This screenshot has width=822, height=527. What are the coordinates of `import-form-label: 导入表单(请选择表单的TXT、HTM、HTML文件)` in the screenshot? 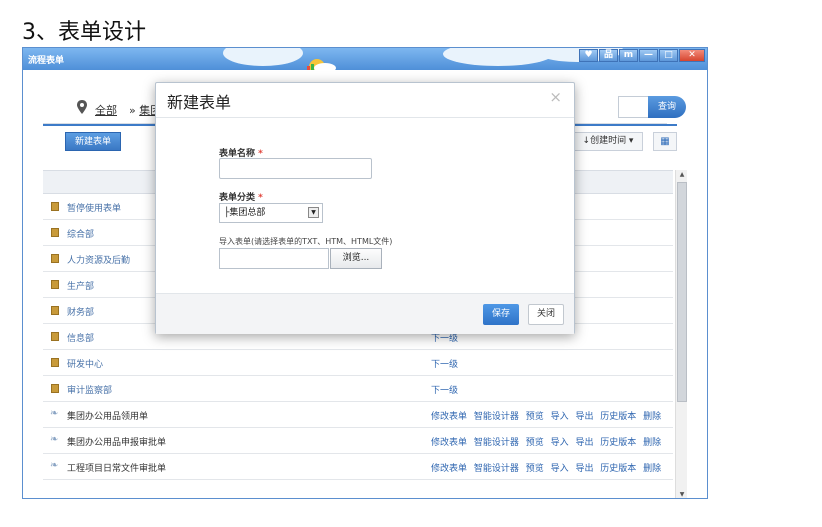 It's located at (306, 241).